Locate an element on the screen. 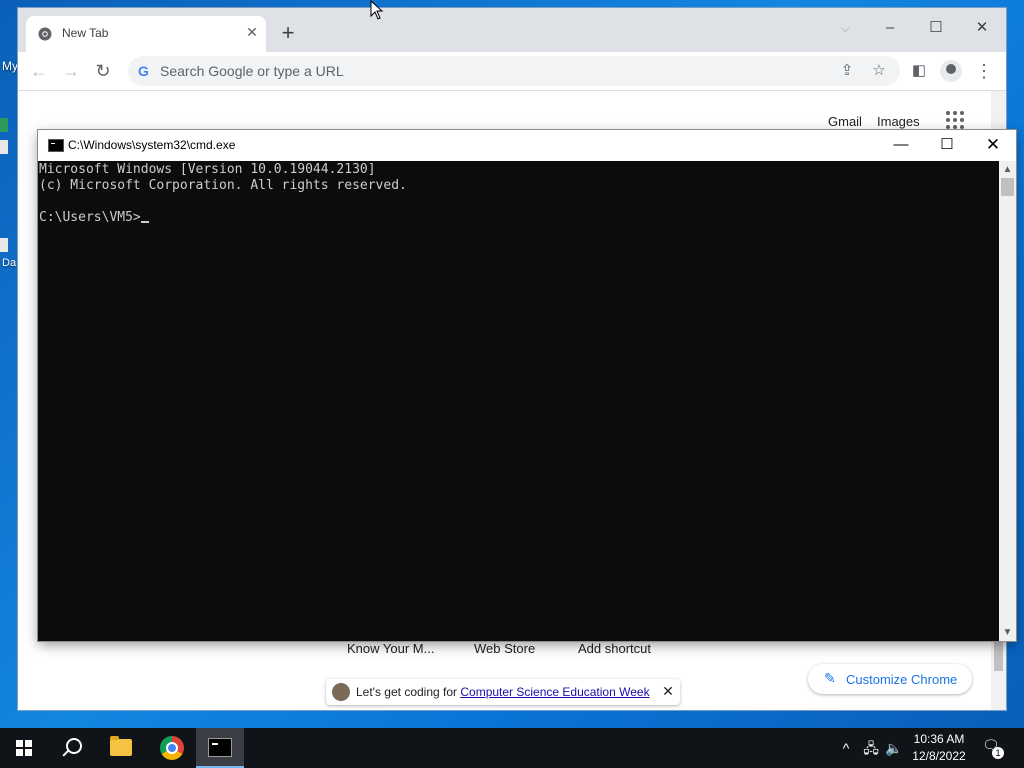 This screenshot has height=768, width=1024. search-icon is located at coordinates (74, 746).